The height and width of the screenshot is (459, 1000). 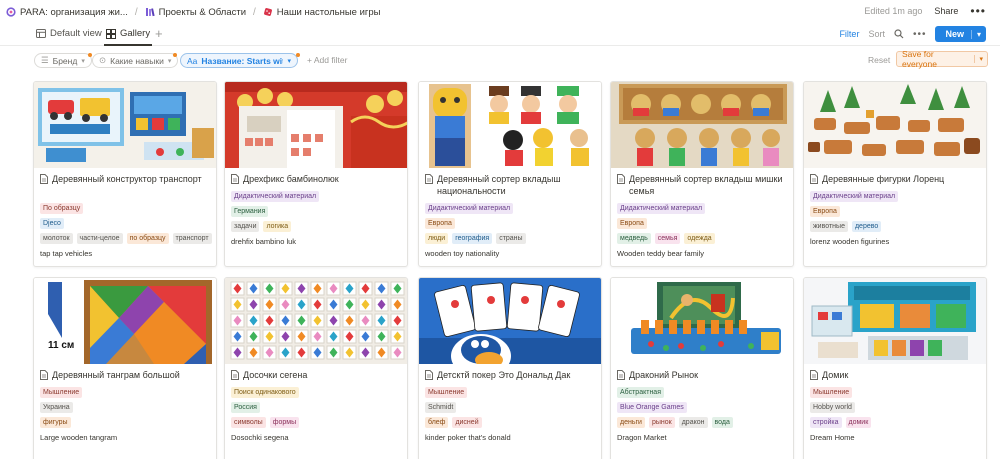 What do you see at coordinates (69, 33) in the screenshot?
I see `tab-default-view: Default view` at bounding box center [69, 33].